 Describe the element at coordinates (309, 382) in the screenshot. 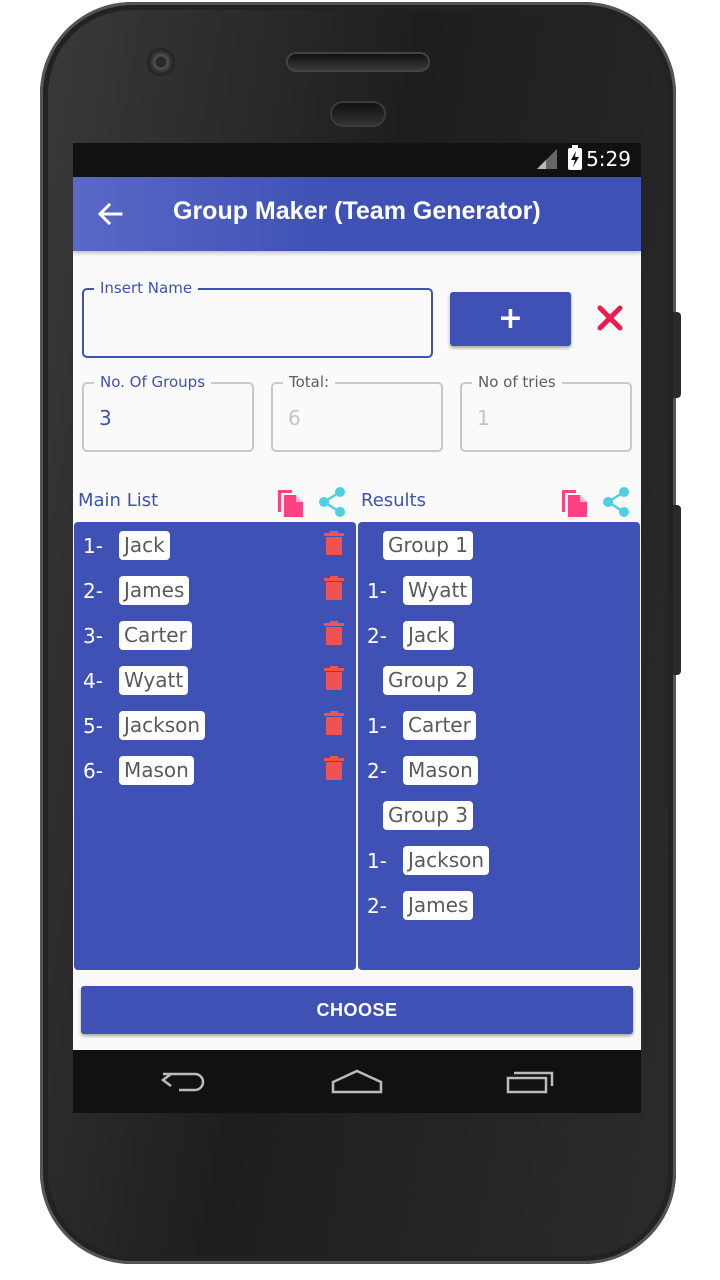

I see `total-label: Total:` at that location.